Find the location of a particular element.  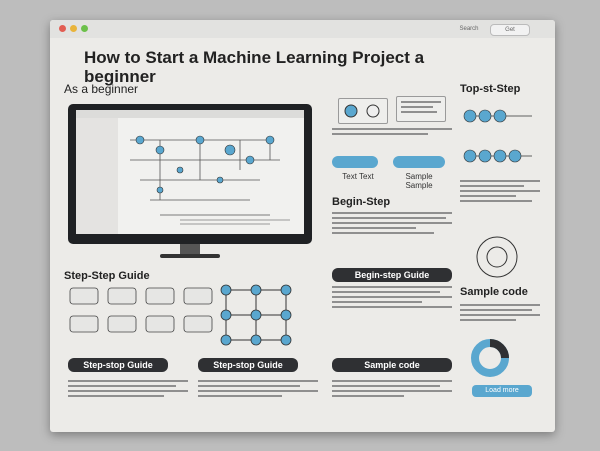

step-stop-mid-button: Step-stop Guide is located at coordinates (248, 365).